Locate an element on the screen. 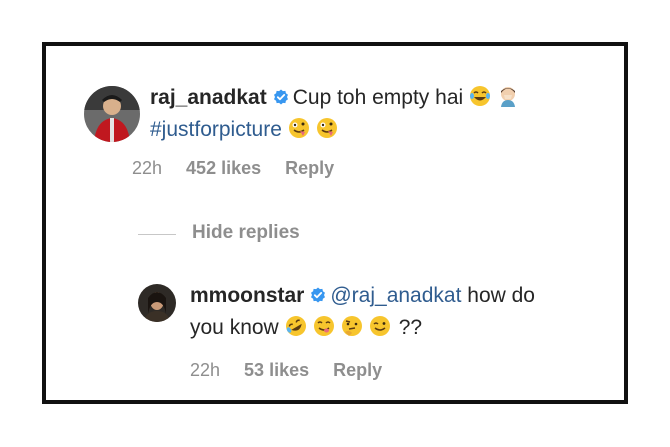 This screenshot has width=670, height=447. comment-likes: 452 likes is located at coordinates (223, 168).